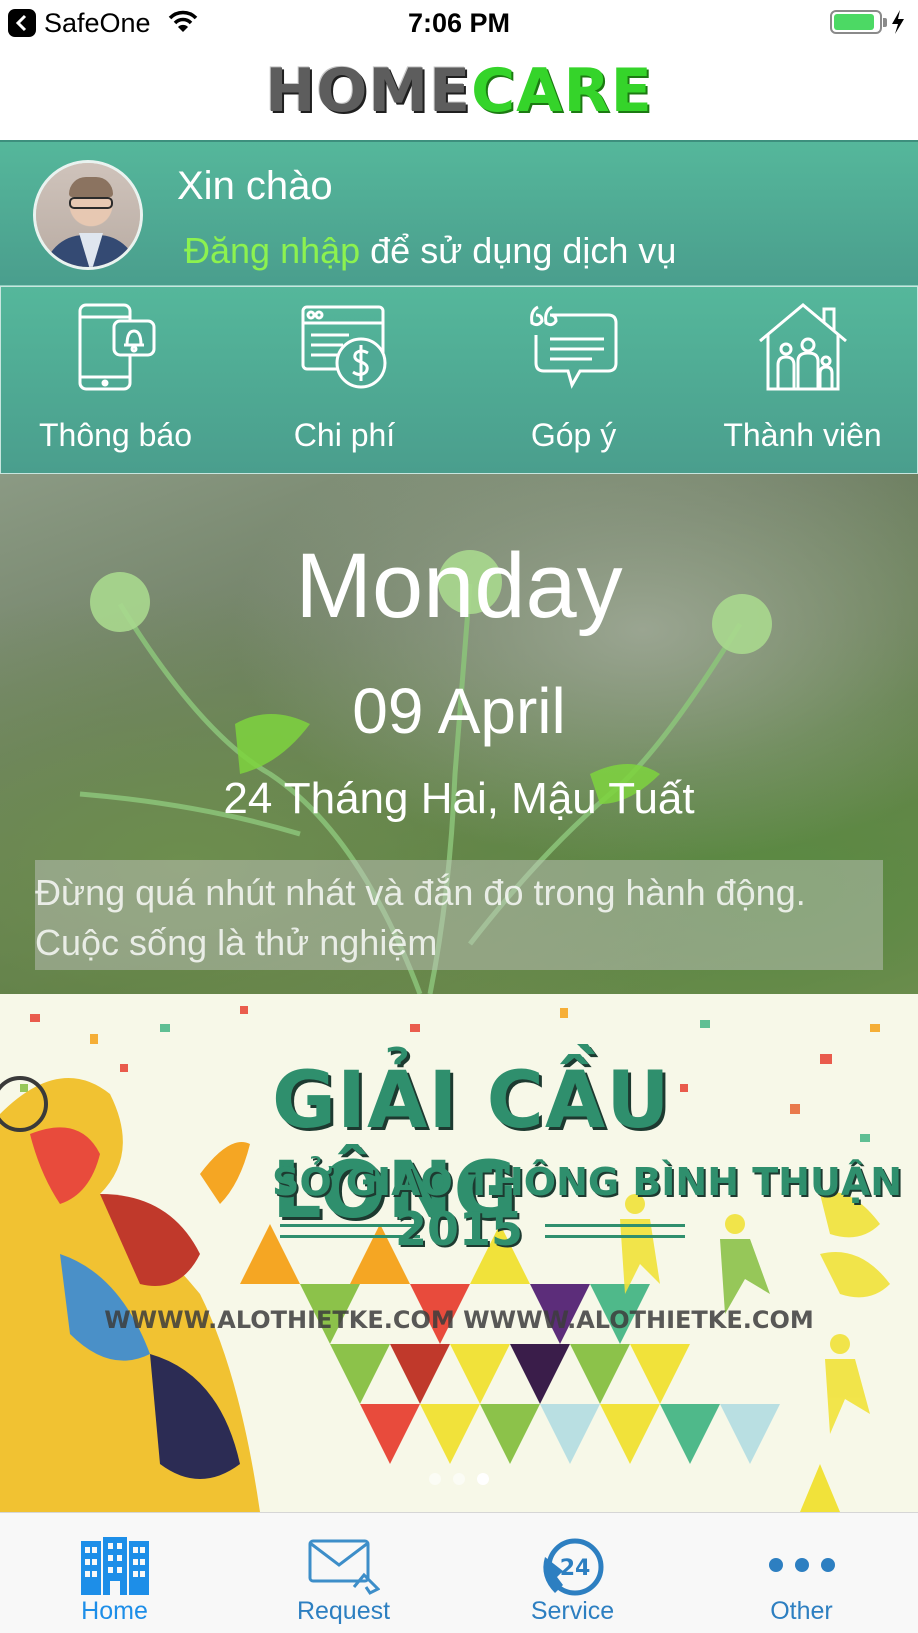  Describe the element at coordinates (573, 435) in the screenshot. I see `quick-item-label: Góp ý` at that location.